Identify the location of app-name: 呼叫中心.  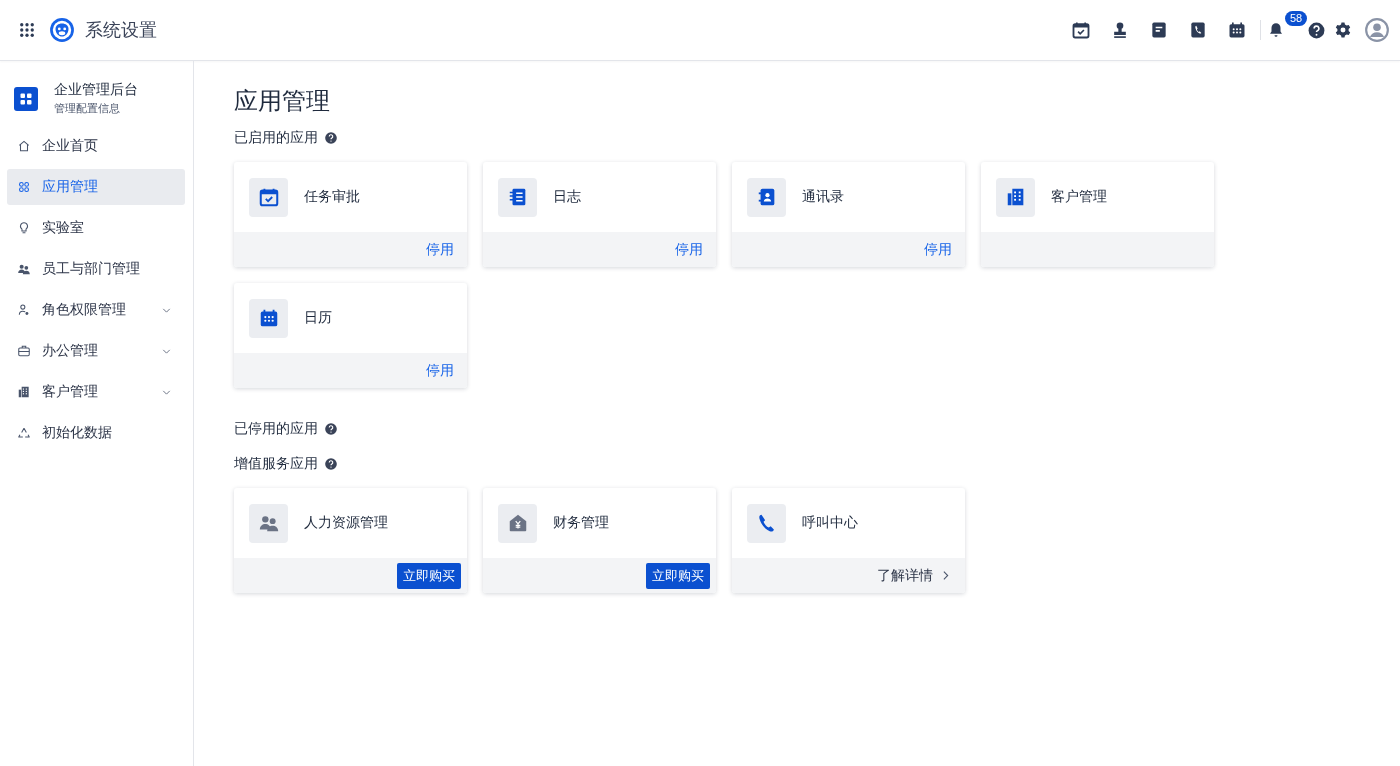
(830, 523).